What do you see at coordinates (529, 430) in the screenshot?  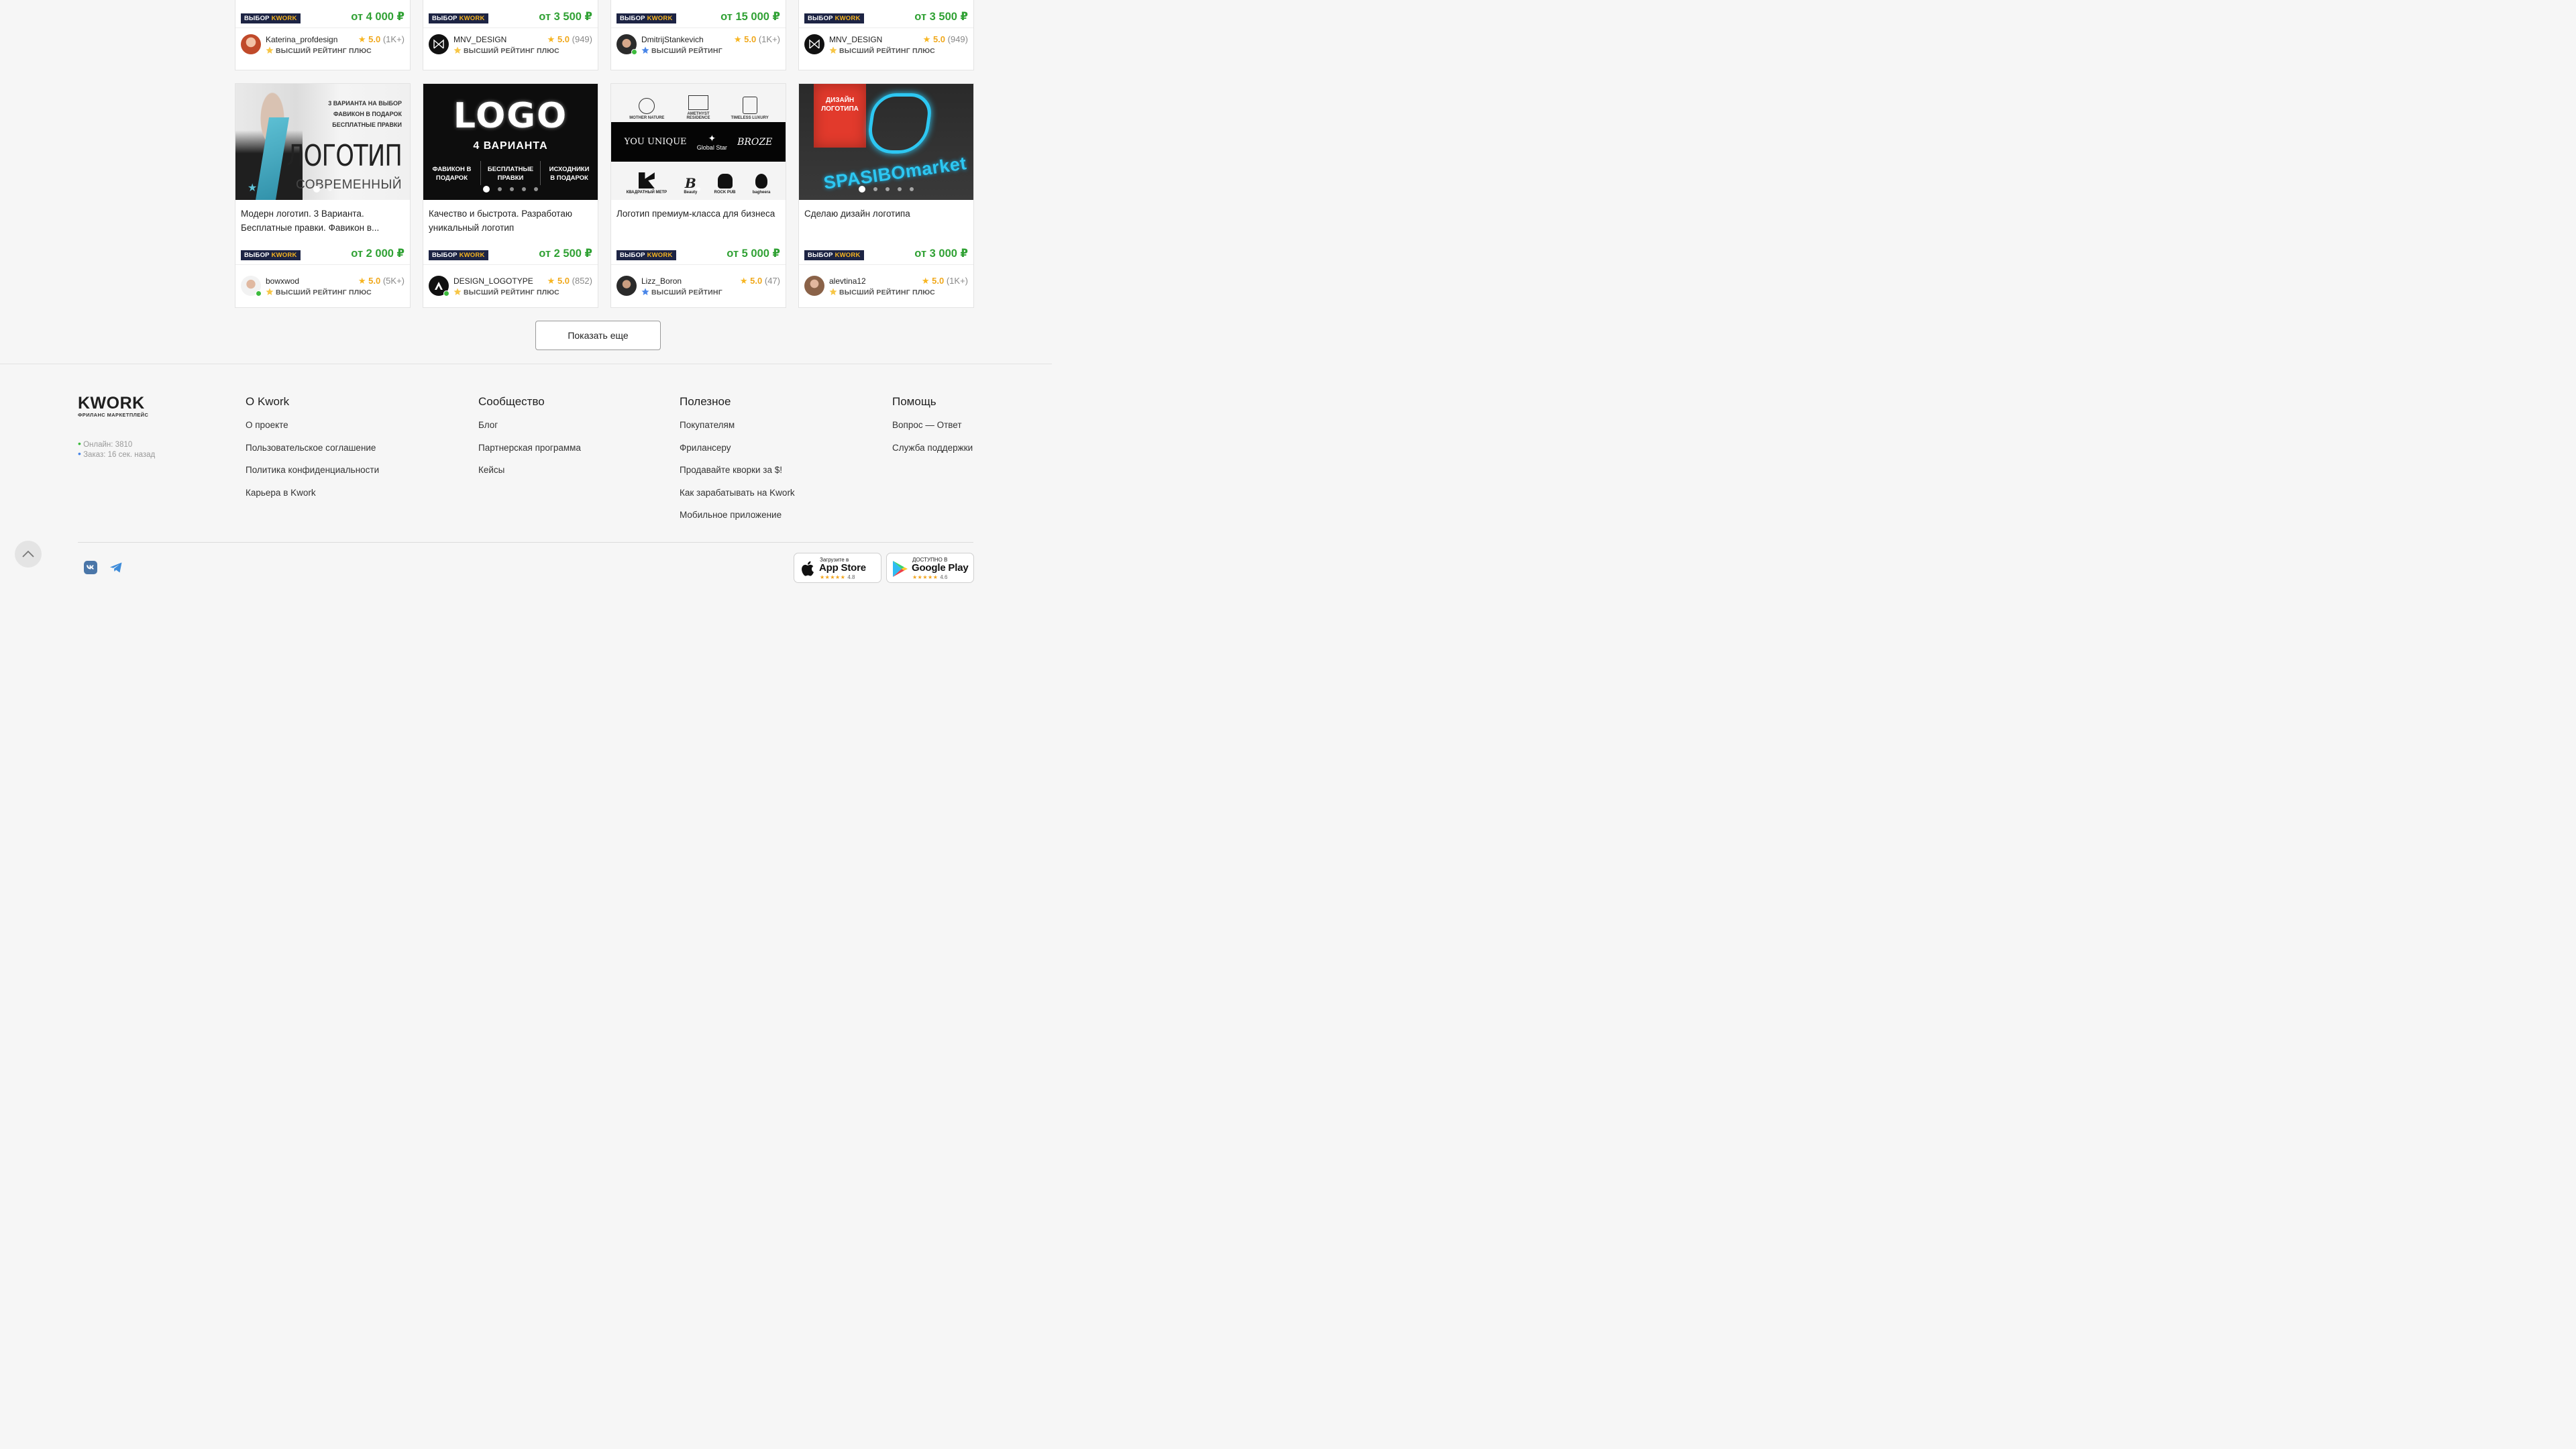 I see `footer-link: Блог` at bounding box center [529, 430].